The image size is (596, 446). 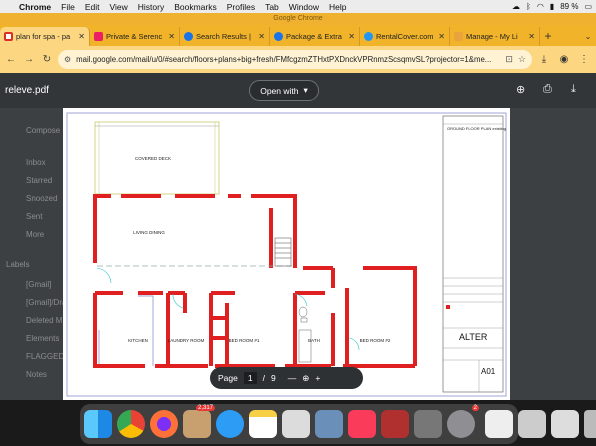 I want to click on messages-icon, so click(x=230, y=424).